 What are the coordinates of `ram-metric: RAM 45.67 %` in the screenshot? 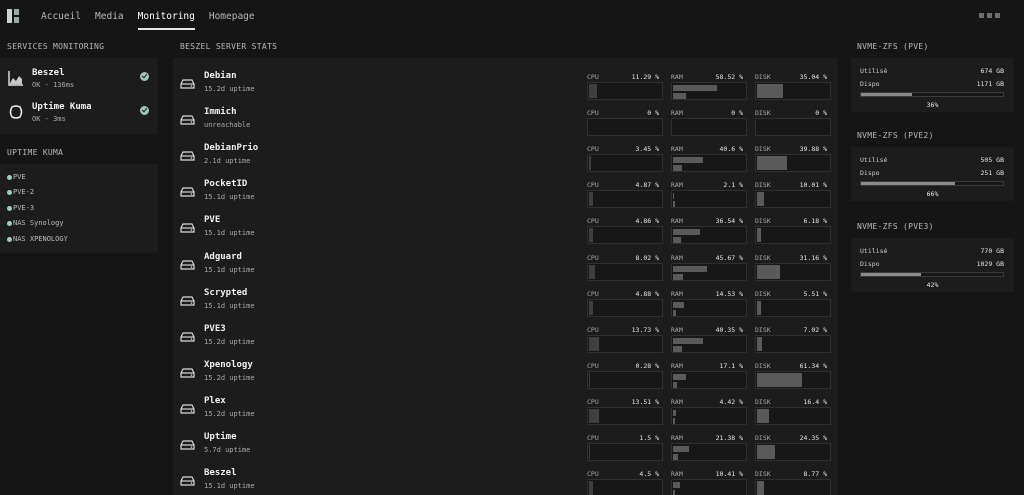 It's located at (709, 265).